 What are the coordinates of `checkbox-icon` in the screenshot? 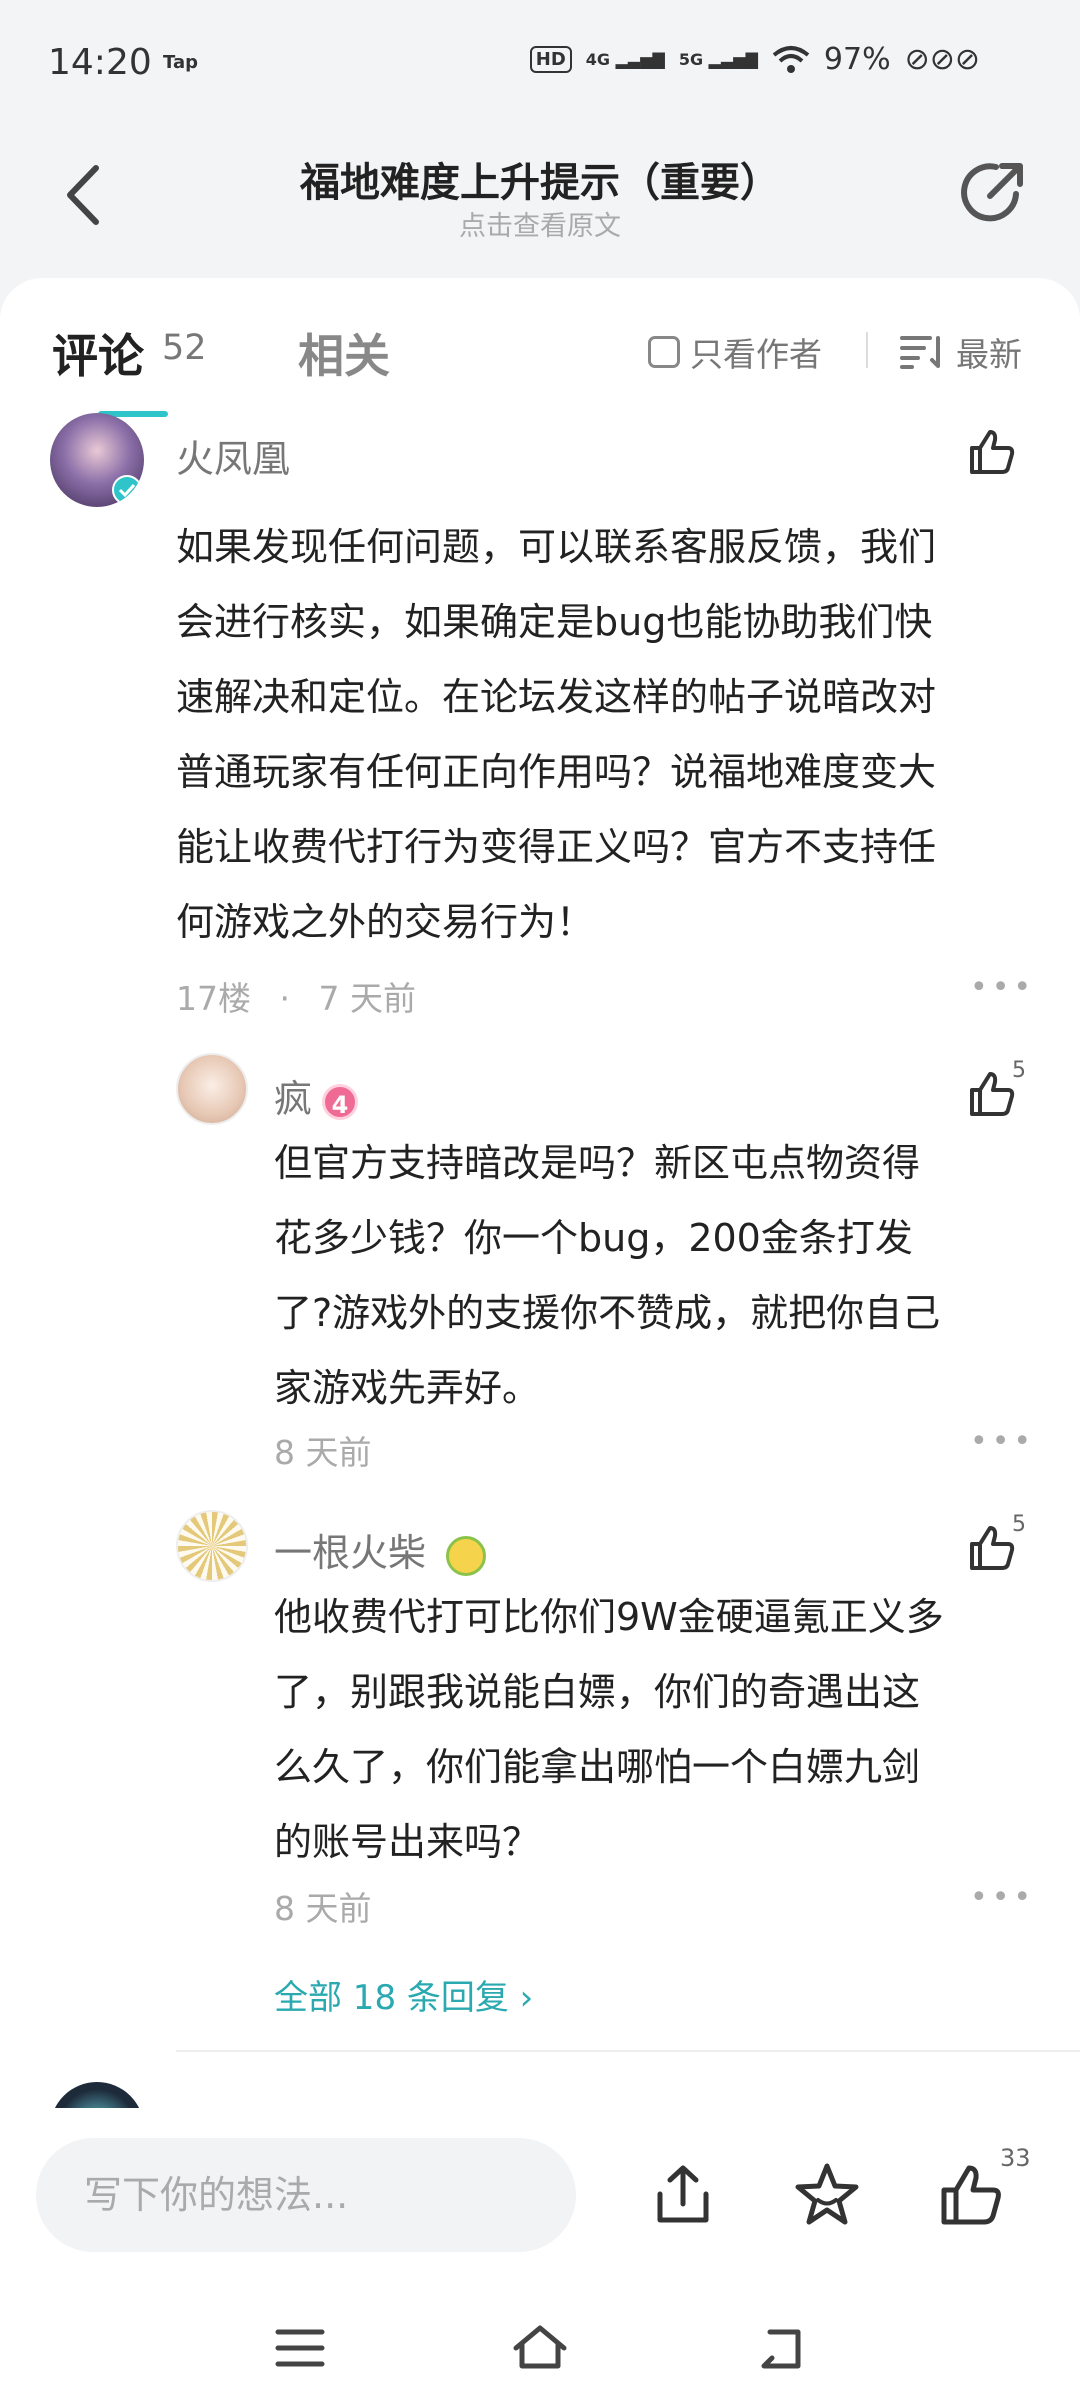 It's located at (664, 352).